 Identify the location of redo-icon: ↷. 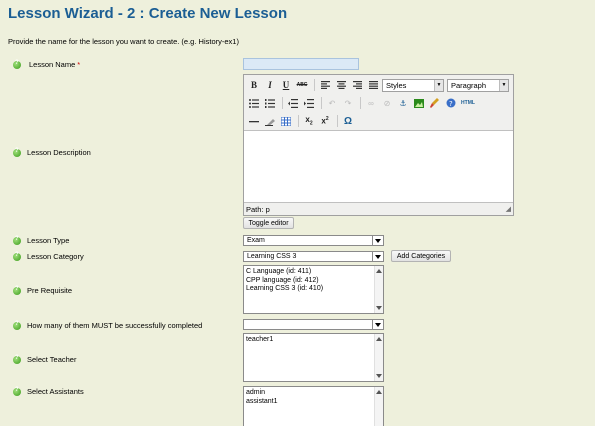
(348, 103).